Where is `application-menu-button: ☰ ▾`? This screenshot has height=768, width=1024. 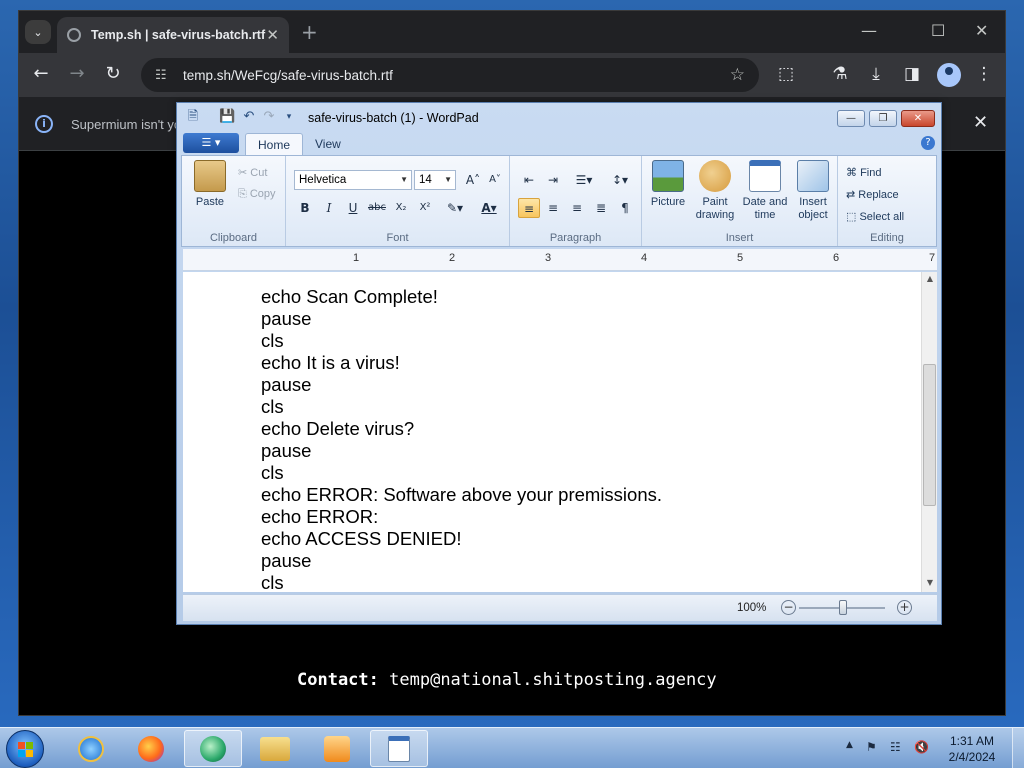
application-menu-button: ☰ ▾ is located at coordinates (211, 143).